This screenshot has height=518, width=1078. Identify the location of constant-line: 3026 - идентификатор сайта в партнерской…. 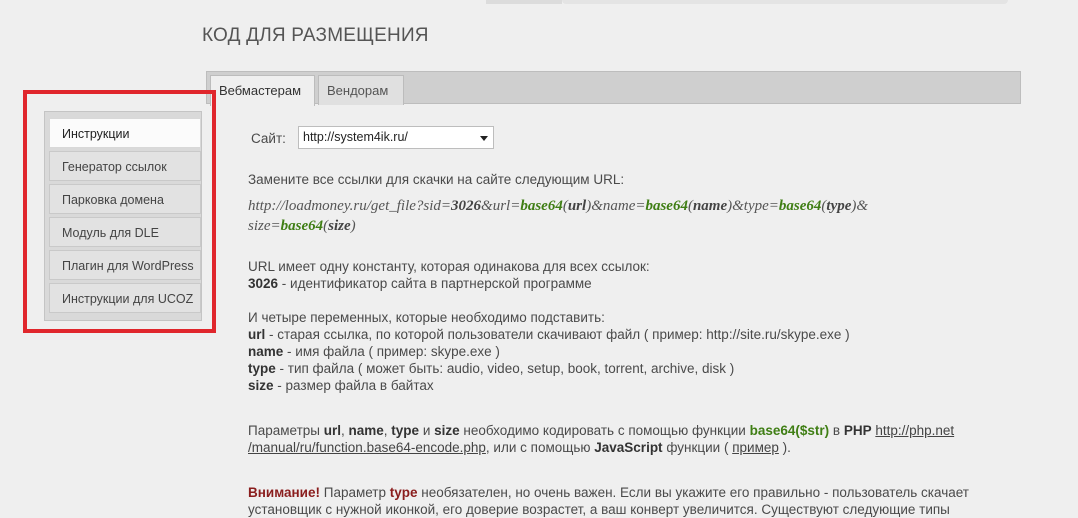
(420, 283).